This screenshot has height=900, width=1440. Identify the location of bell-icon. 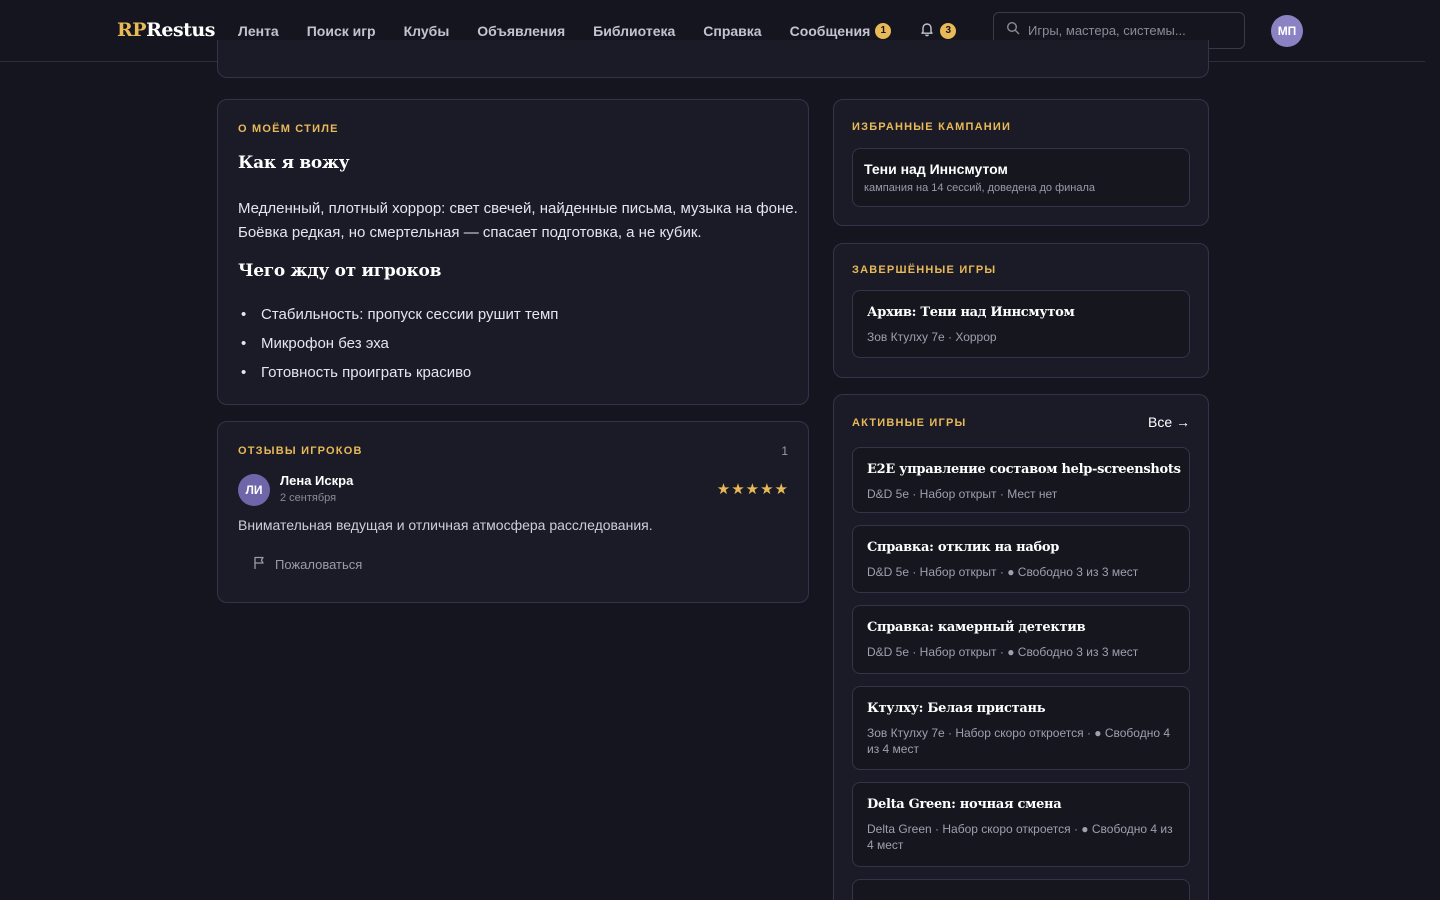
(927, 31).